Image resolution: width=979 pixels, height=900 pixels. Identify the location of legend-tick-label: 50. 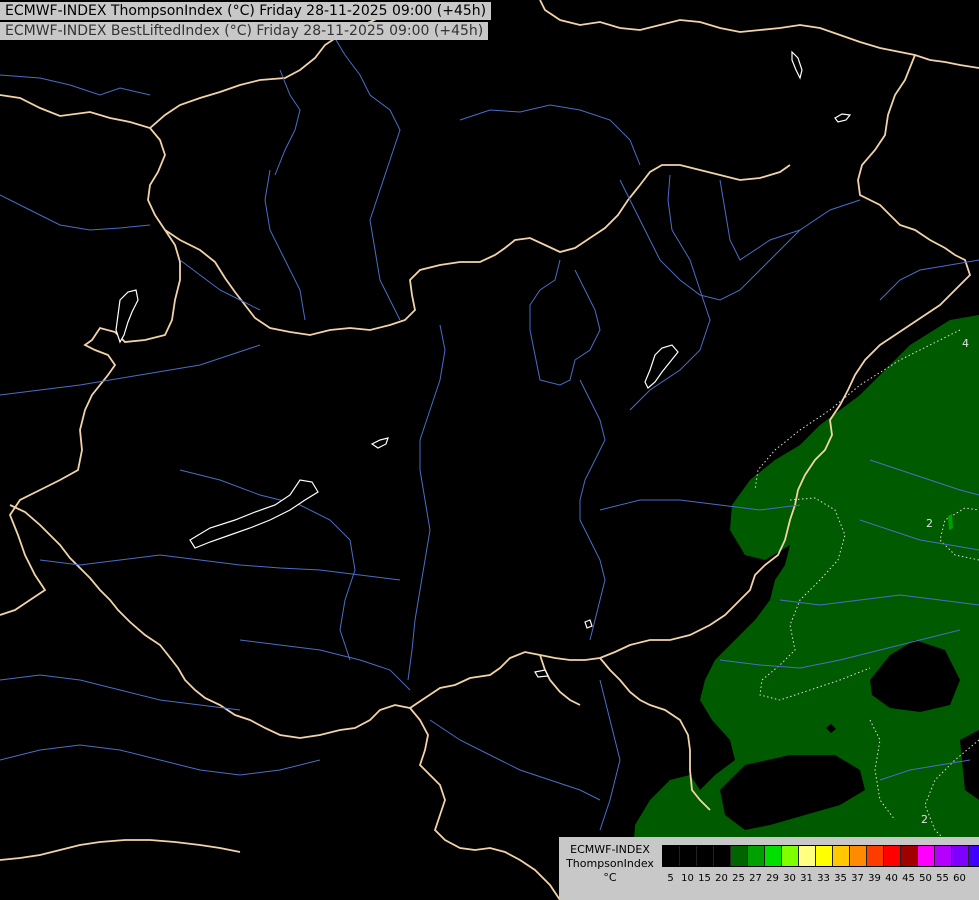
(925, 878).